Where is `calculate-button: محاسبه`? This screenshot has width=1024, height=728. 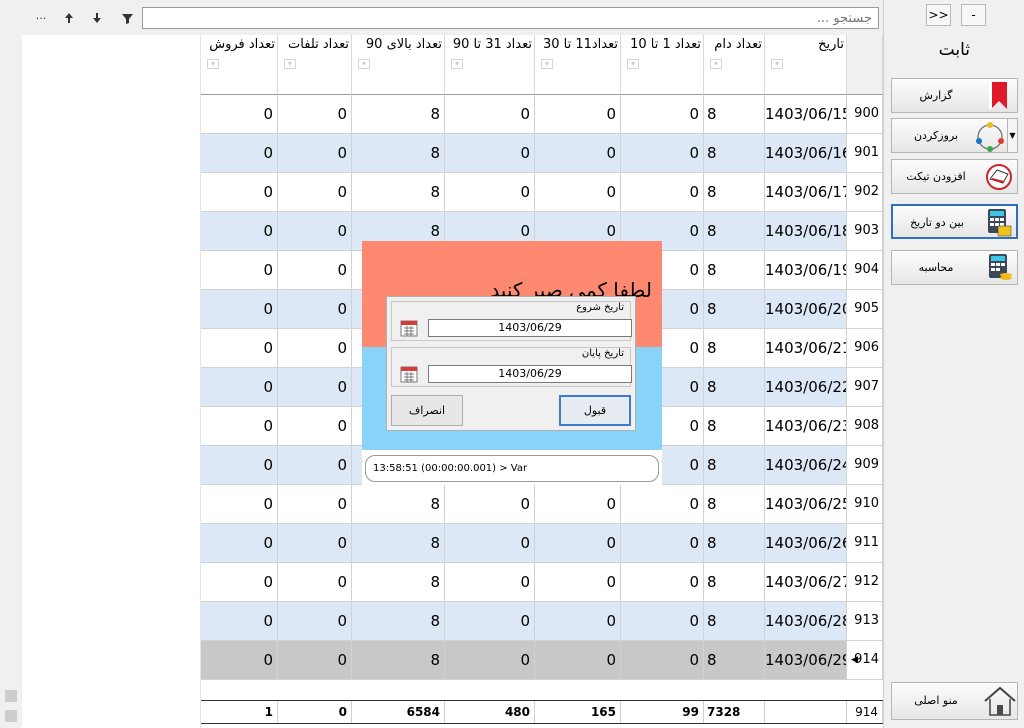
calculate-button: محاسبه is located at coordinates (954, 267).